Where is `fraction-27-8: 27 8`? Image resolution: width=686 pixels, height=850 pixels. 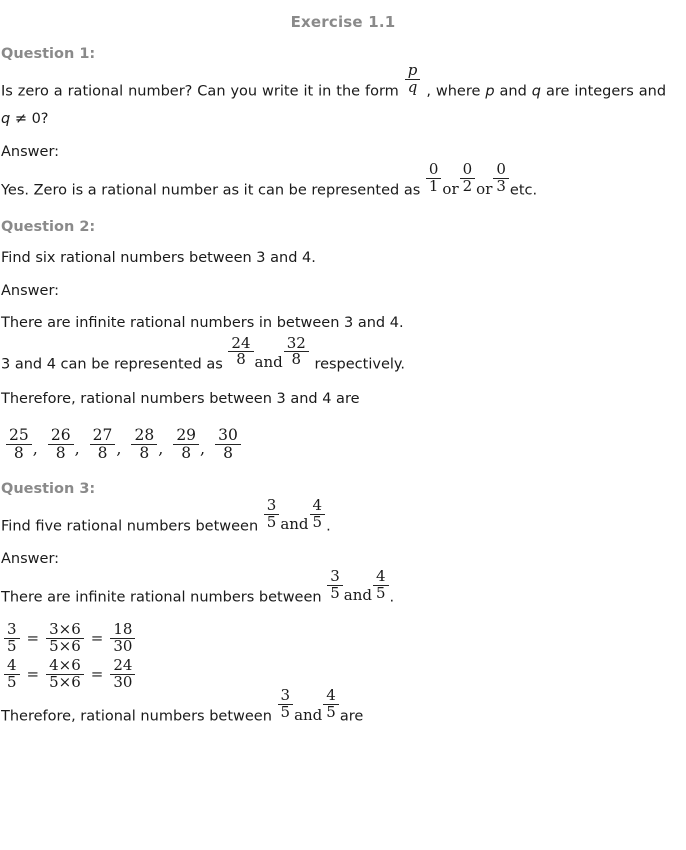
fraction-27-8: 27 8 is located at coordinates (102, 444).